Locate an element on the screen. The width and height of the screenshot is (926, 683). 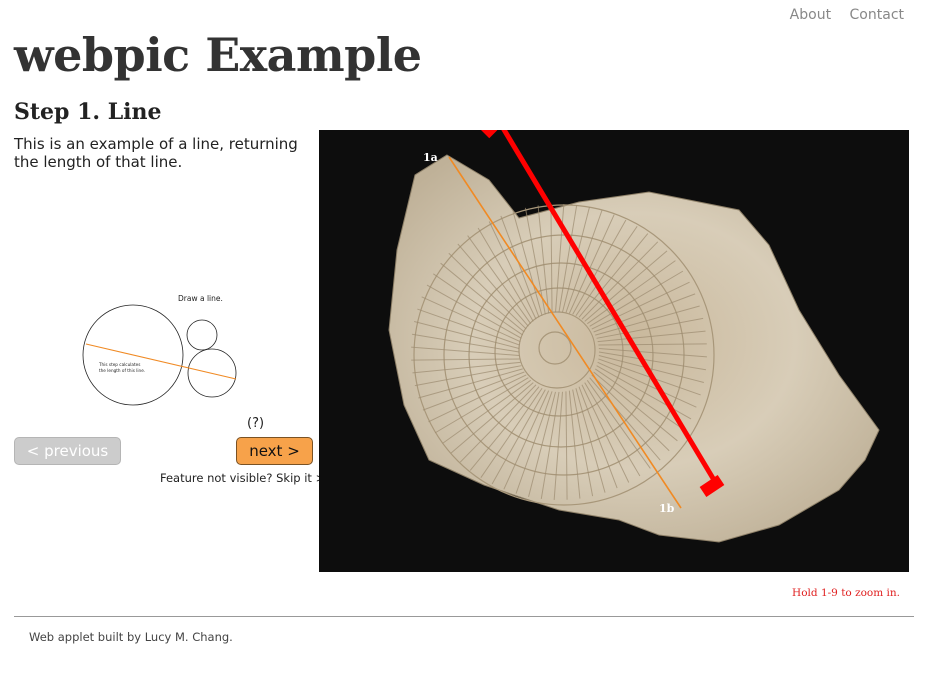
zoom-hint: Hold 1-9 to zoom in. is located at coordinates (846, 593).